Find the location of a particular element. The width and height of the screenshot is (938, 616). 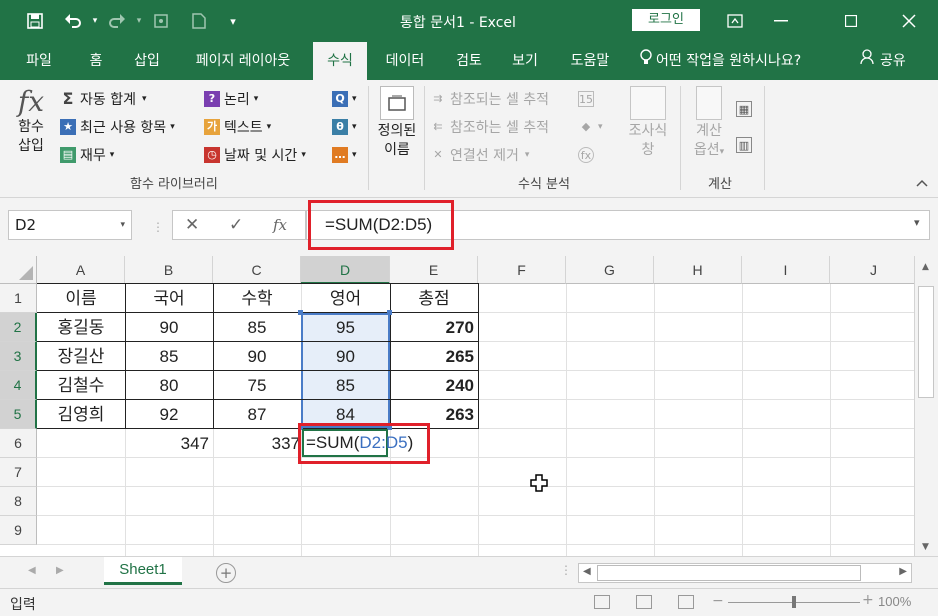

row-header-7: 7 is located at coordinates (18, 472).